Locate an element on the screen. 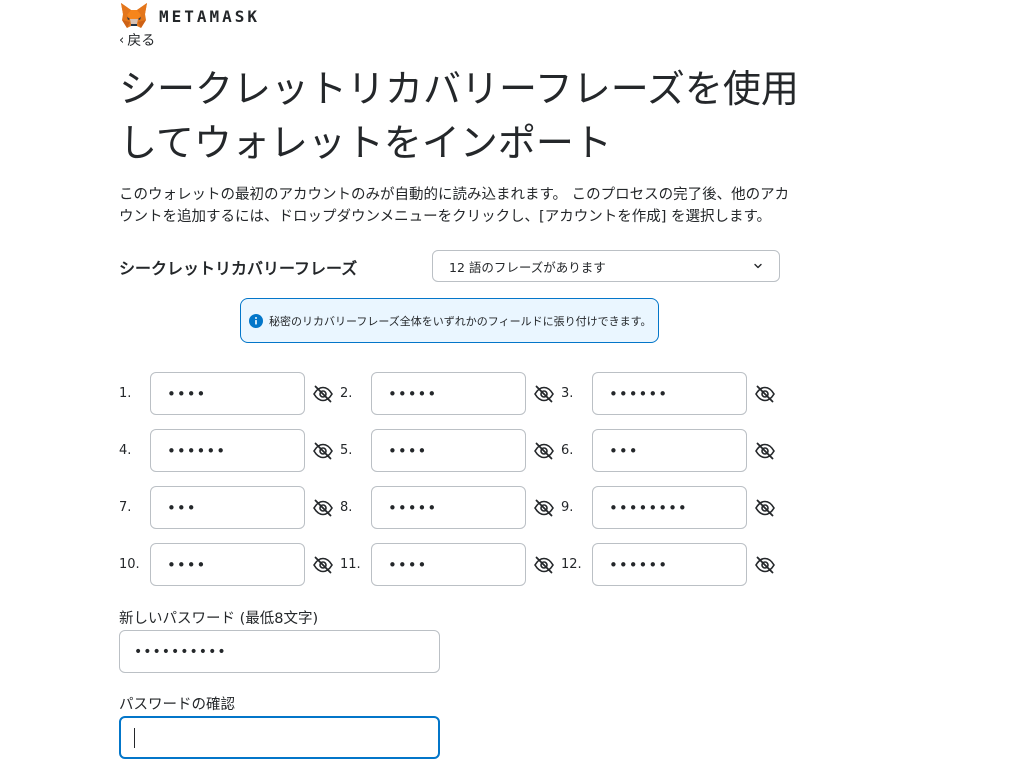 The height and width of the screenshot is (763, 1024). brand-wordmark: METAMASK is located at coordinates (210, 16).